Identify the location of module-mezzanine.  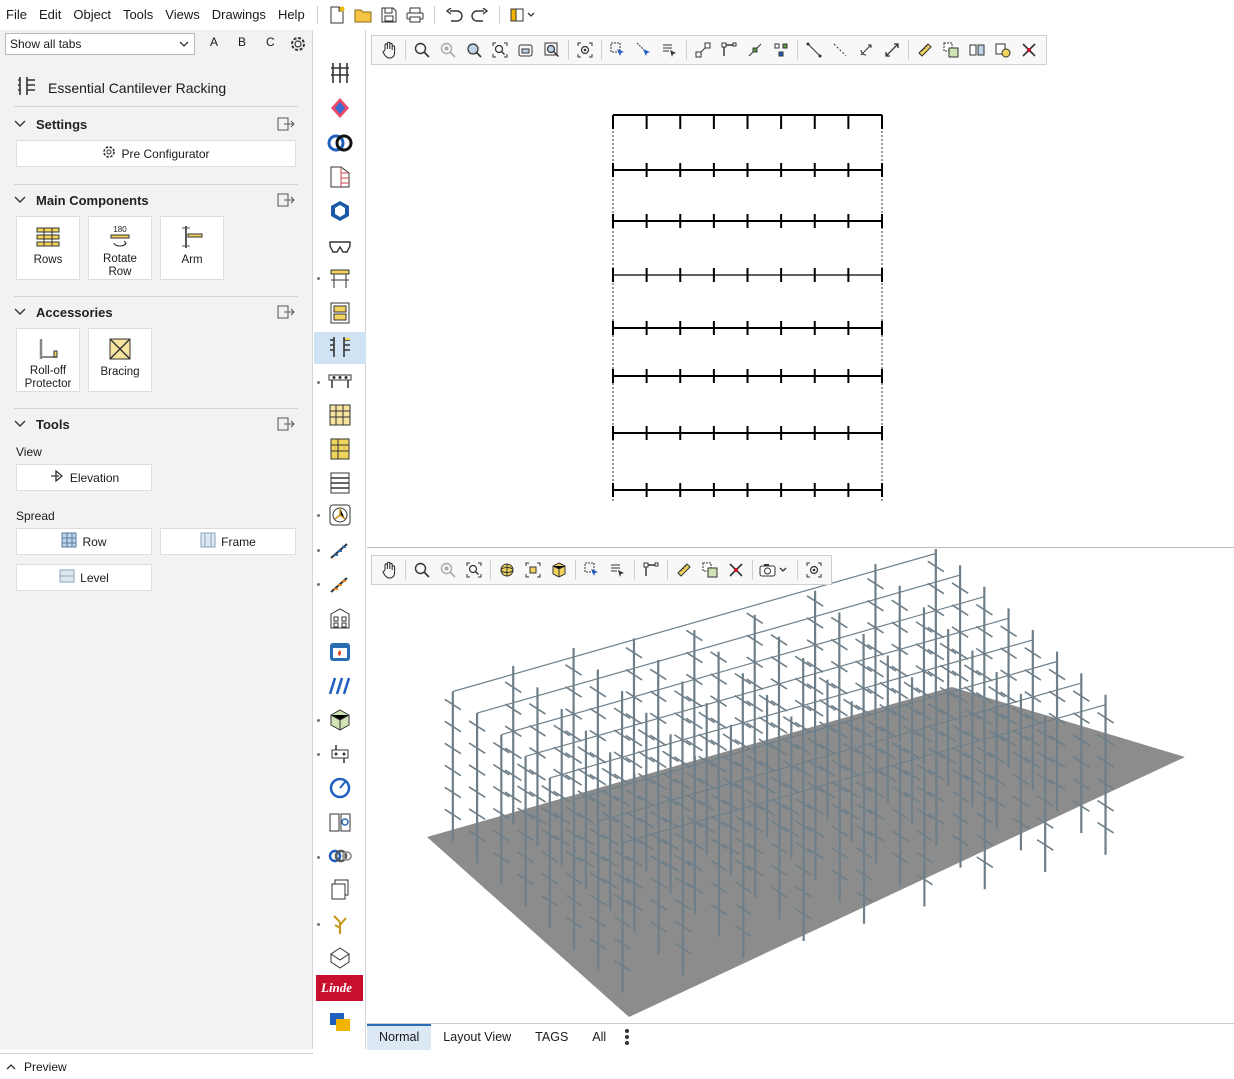
(340, 279).